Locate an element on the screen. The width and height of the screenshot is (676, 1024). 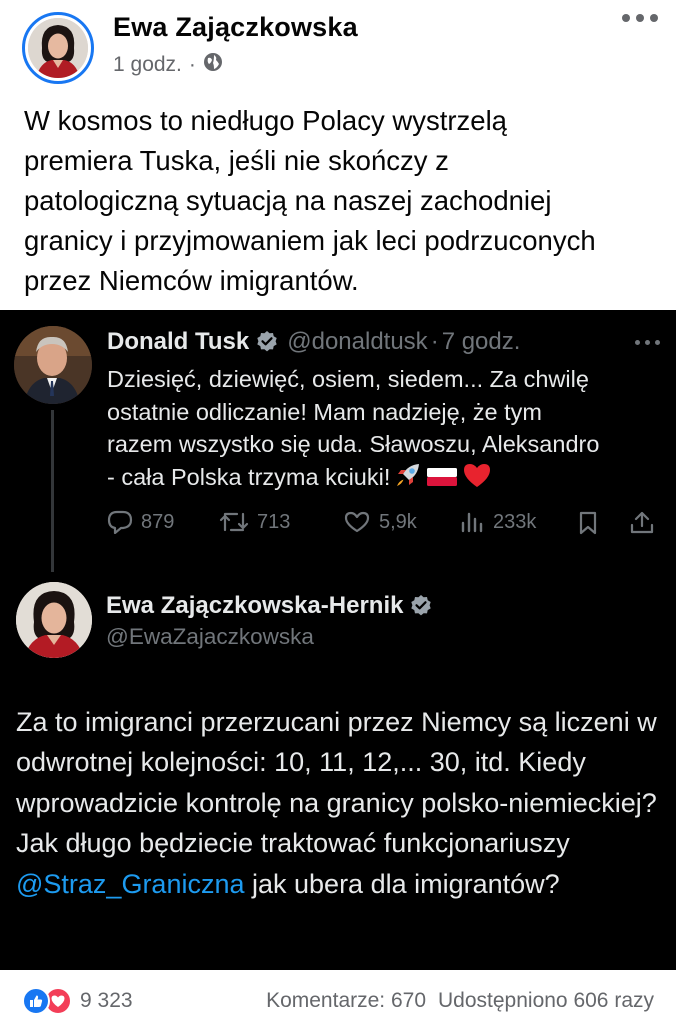
post-header: Ewa Zajączkowska 1 godz. · is located at coordinates (338, 47).